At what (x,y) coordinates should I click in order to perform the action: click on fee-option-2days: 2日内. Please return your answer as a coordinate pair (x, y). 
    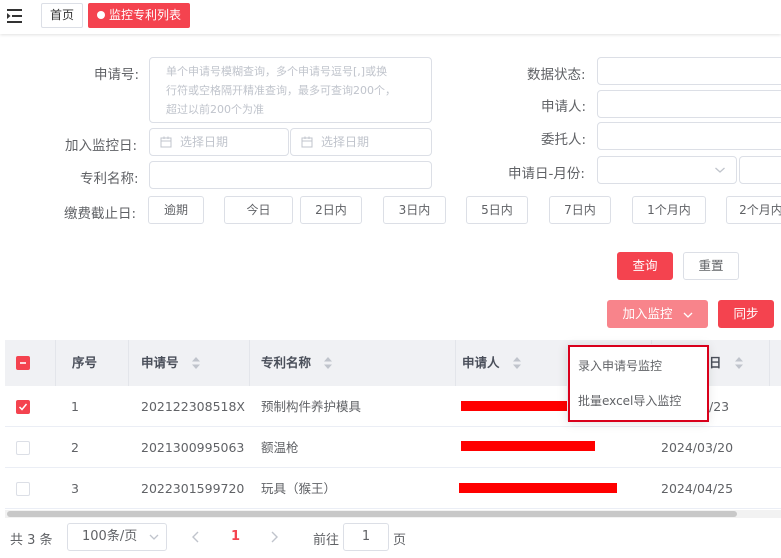
    Looking at the image, I should click on (331, 210).